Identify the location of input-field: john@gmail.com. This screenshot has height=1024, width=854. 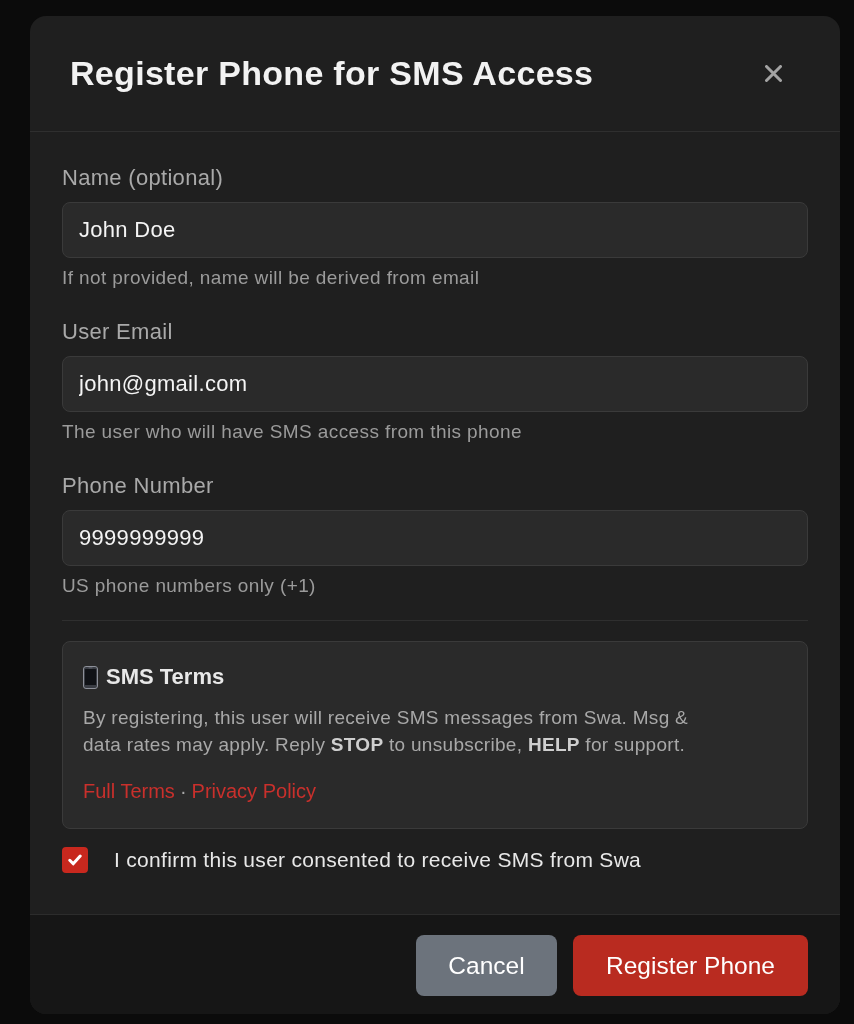
(435, 384).